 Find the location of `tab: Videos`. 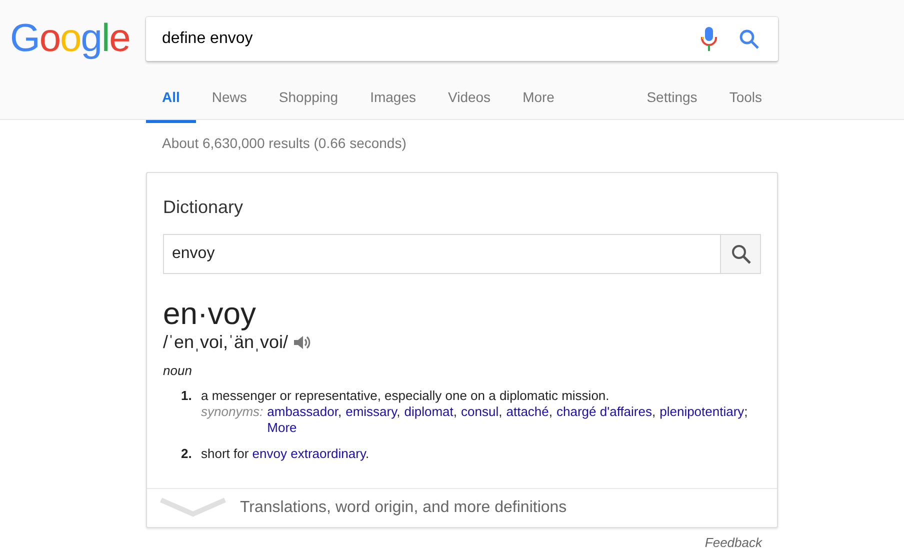

tab: Videos is located at coordinates (469, 100).